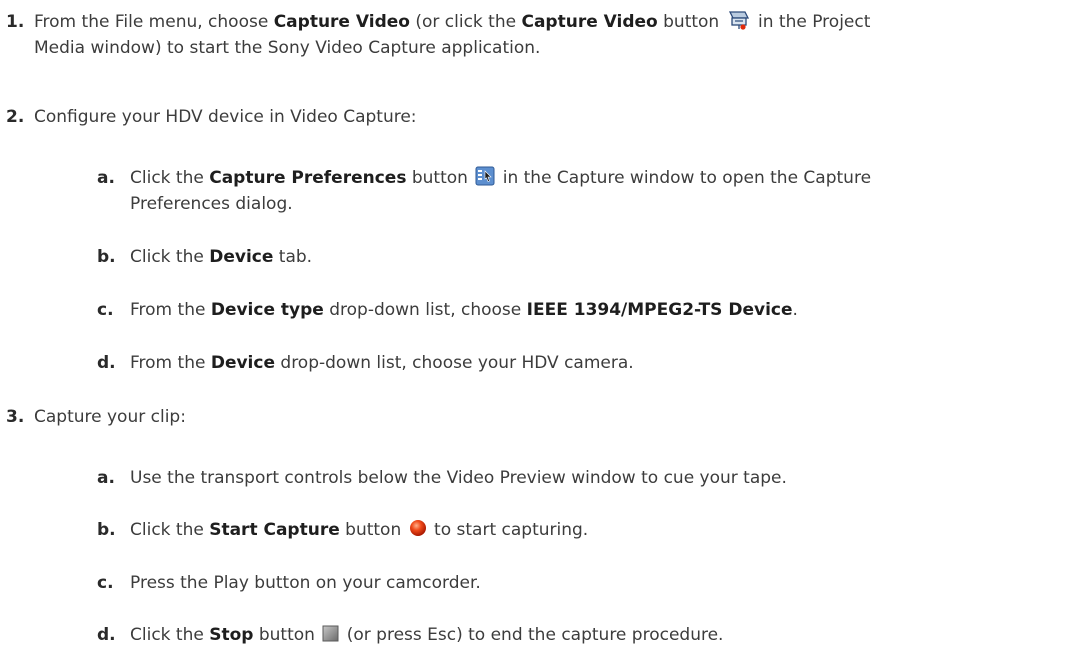  I want to click on stop-icon, so click(330, 633).